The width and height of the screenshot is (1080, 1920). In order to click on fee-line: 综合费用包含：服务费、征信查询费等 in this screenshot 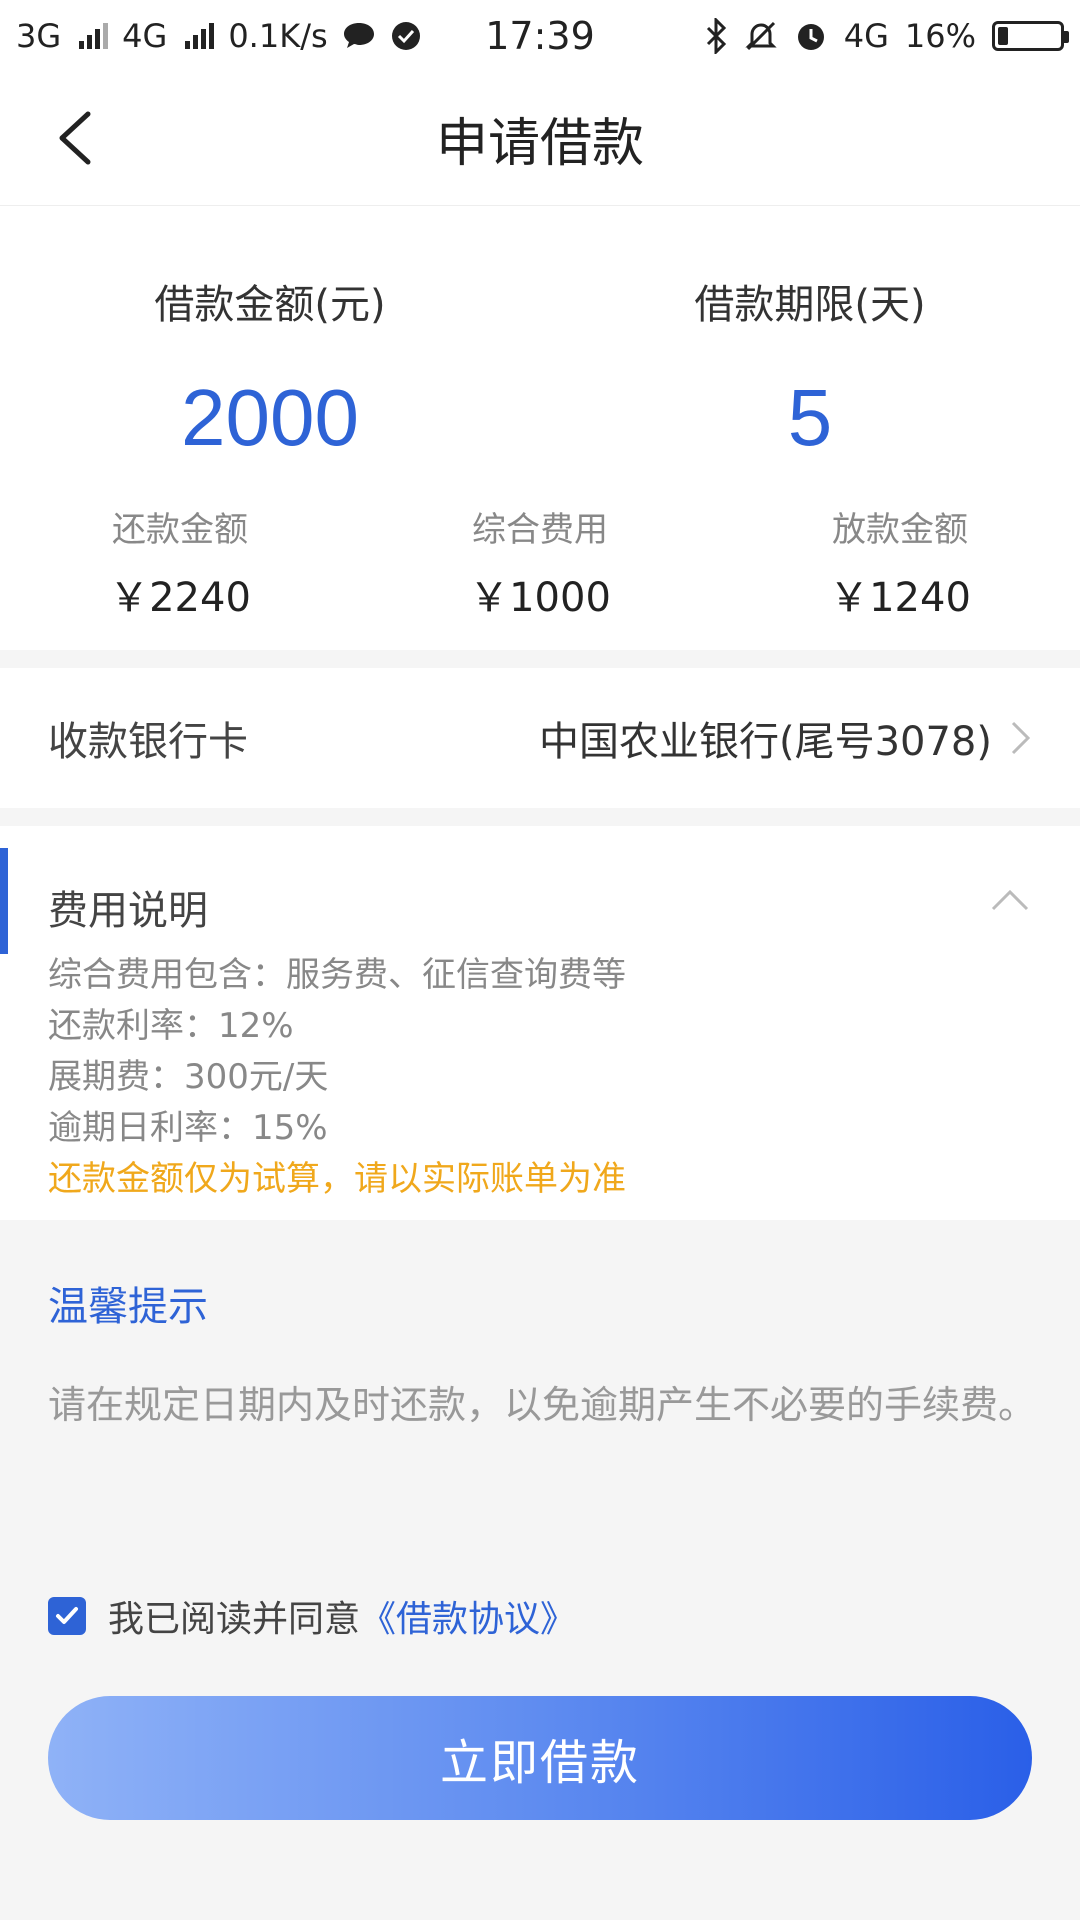, I will do `click(337, 975)`.